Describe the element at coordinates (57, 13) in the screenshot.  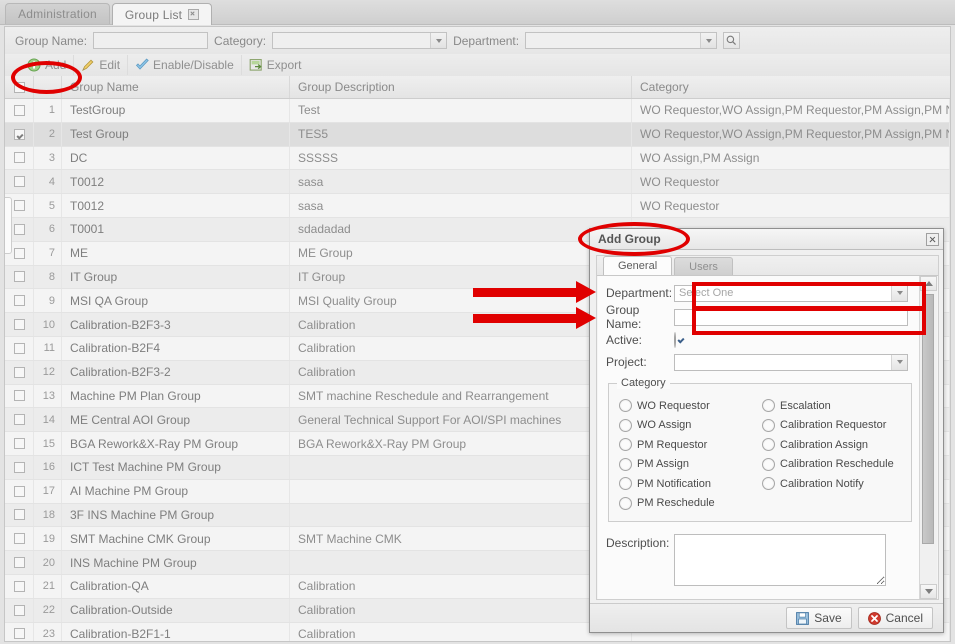
I see `tab-administration: Administration` at that location.